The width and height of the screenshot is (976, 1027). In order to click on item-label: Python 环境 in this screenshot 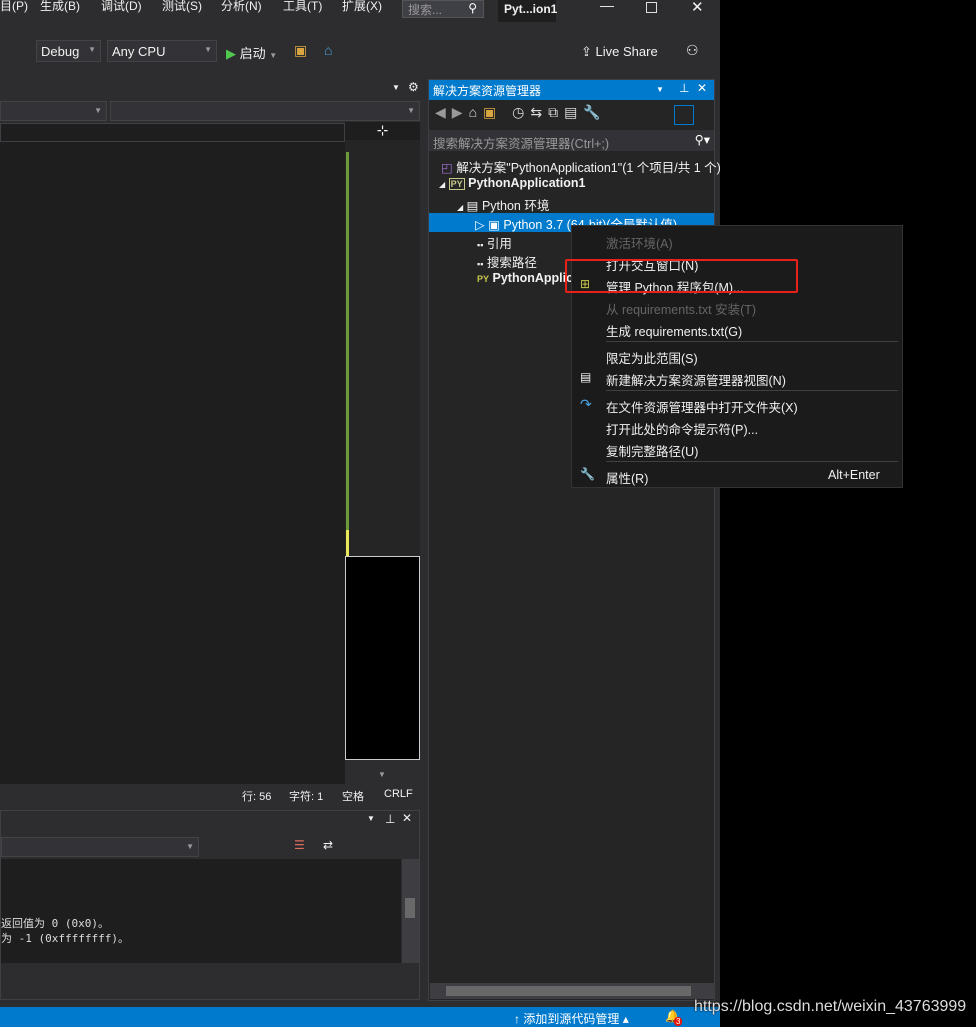, I will do `click(515, 206)`.